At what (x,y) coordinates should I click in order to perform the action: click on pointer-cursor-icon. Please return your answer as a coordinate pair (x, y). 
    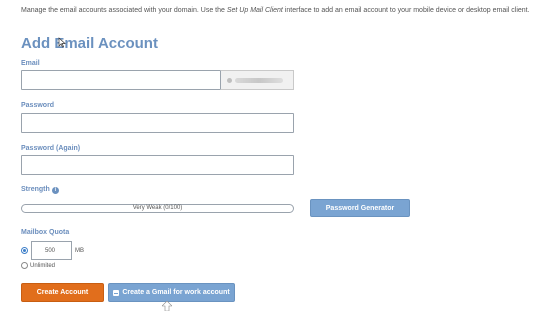
    Looking at the image, I should click on (62, 42).